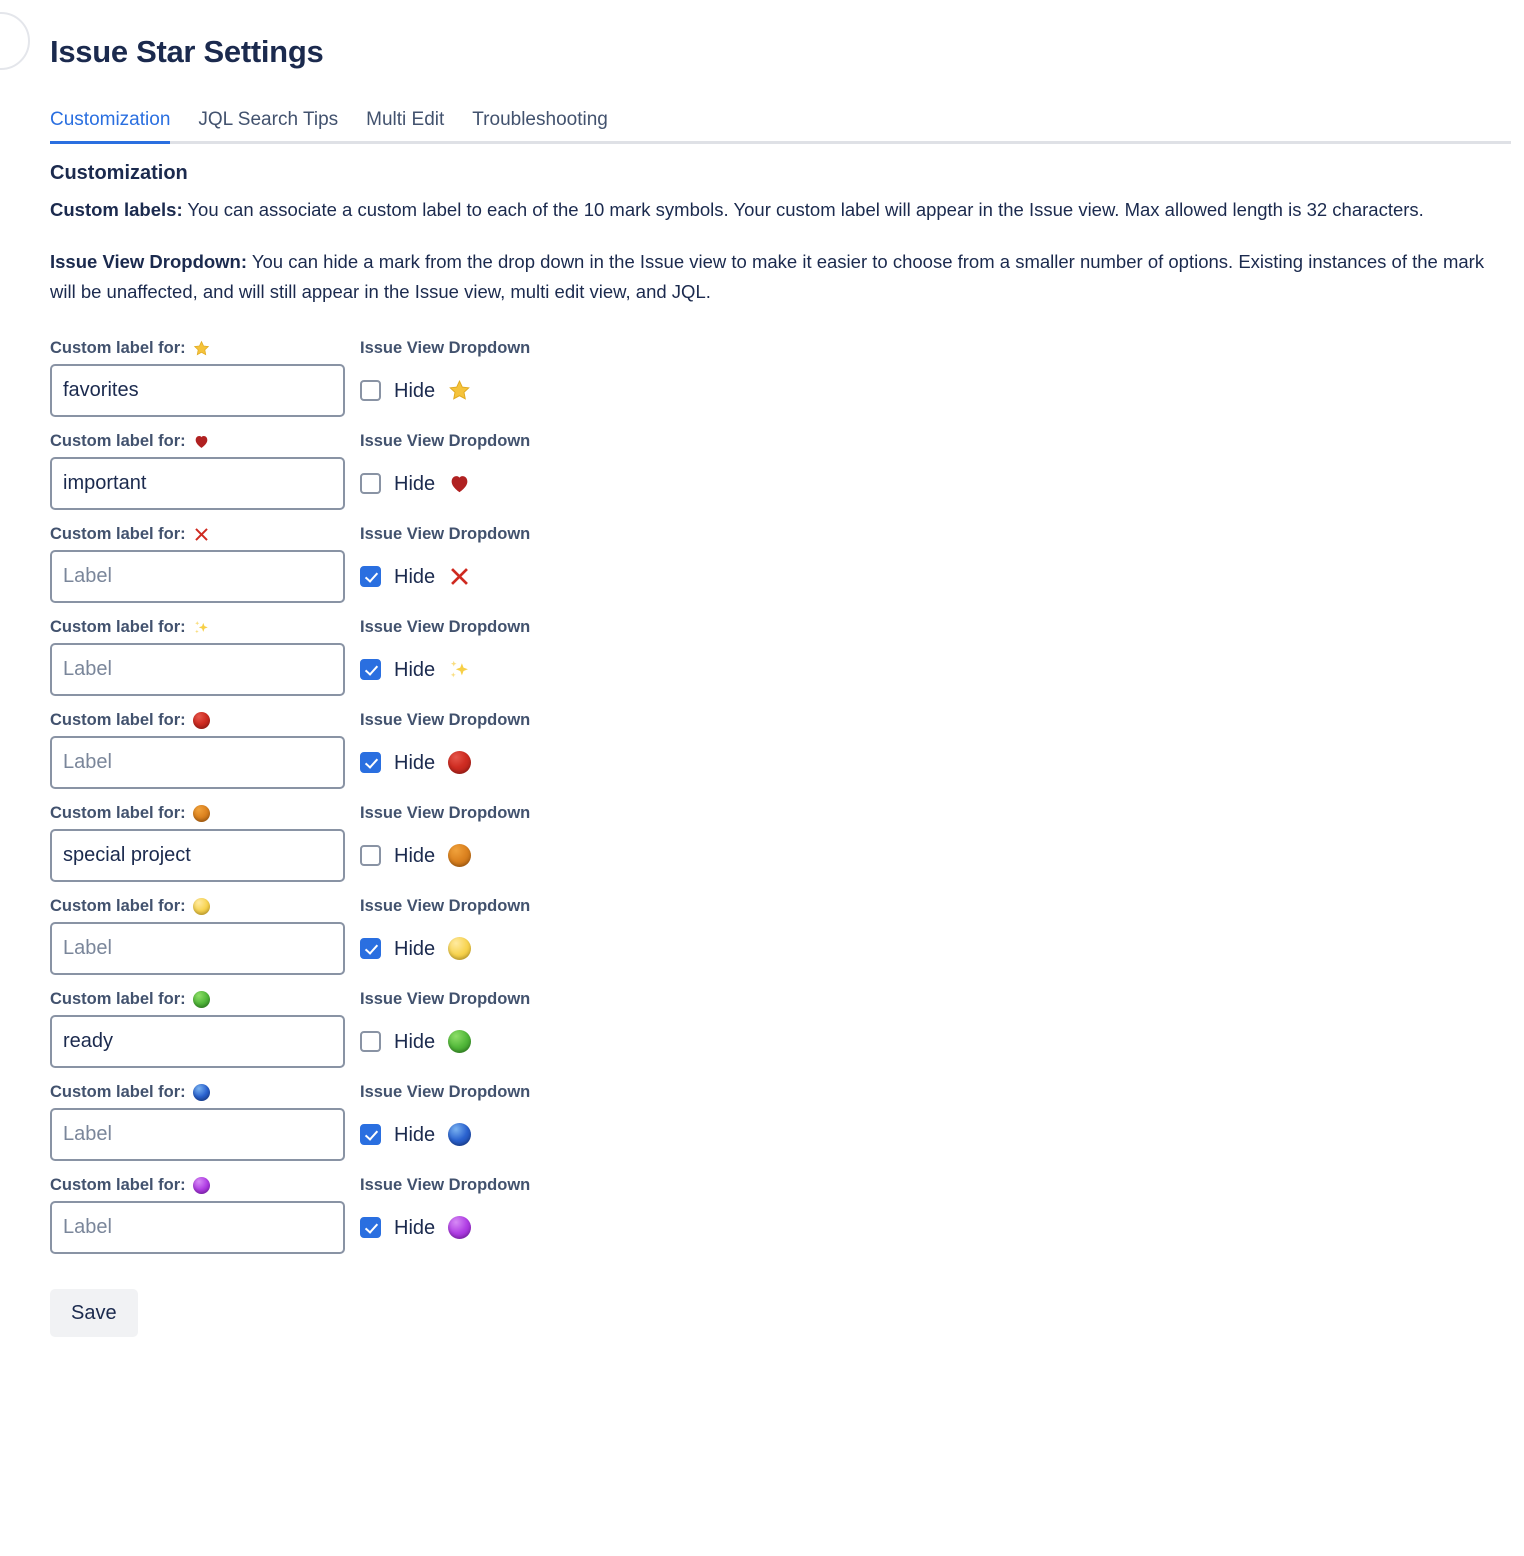  I want to click on section-heading: Customization, so click(119, 173).